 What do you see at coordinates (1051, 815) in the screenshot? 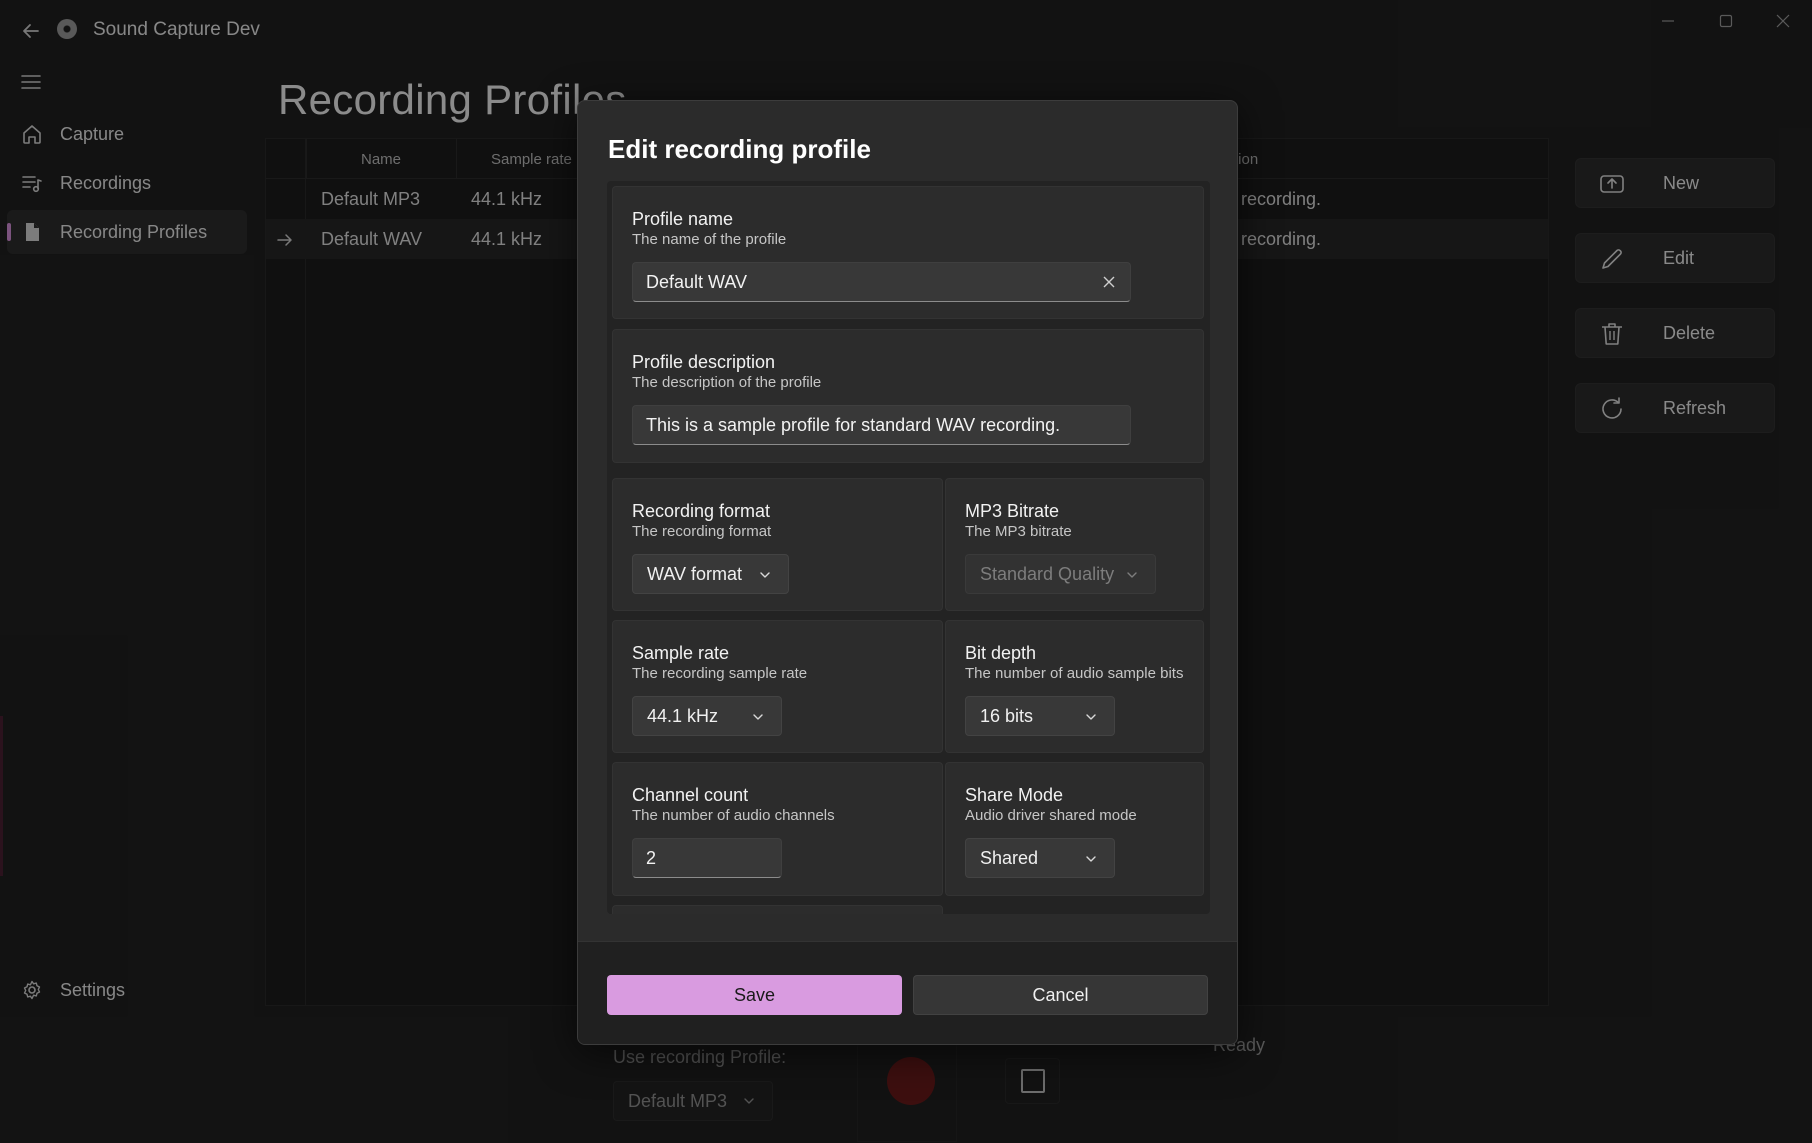
I see `share-mode-subtitle: Audio driver shared mode` at bounding box center [1051, 815].